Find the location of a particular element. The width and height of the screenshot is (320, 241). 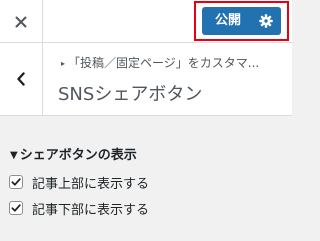

group-toggle: ▼ シェアボタンの表示 is located at coordinates (73, 153).